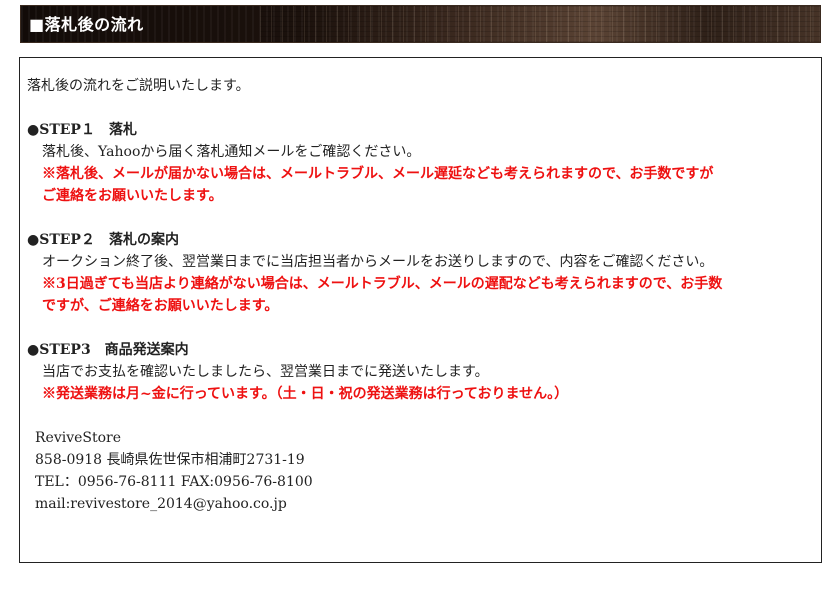 This screenshot has width=830, height=600. I want to click on step2-title: ●STEP２ 落札の案内, so click(103, 240).